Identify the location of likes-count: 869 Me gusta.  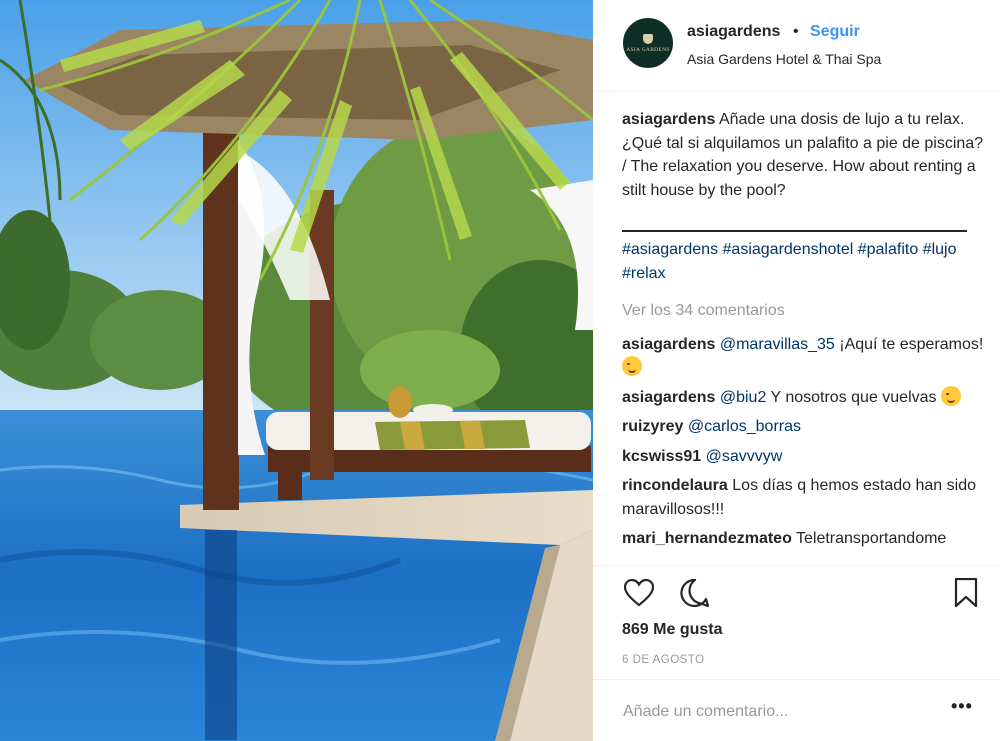
(672, 630).